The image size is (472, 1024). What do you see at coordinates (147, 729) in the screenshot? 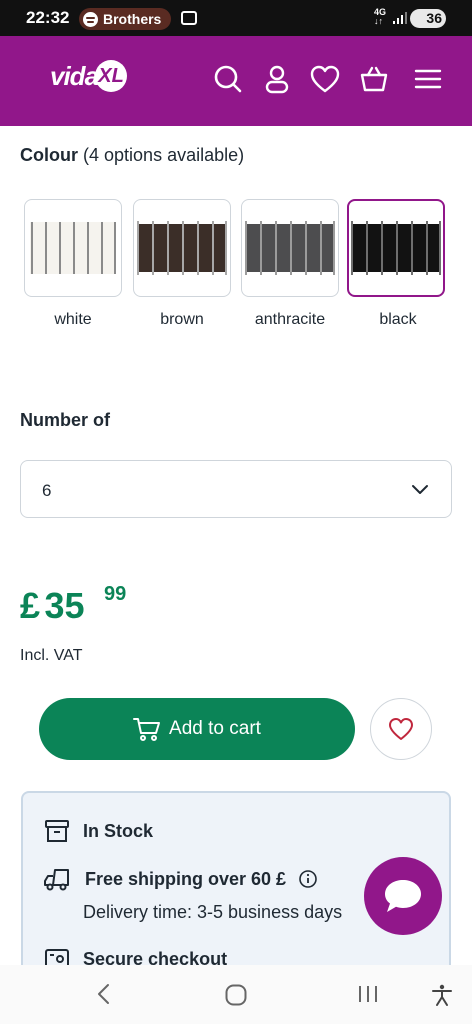
I see `cart-icon` at bounding box center [147, 729].